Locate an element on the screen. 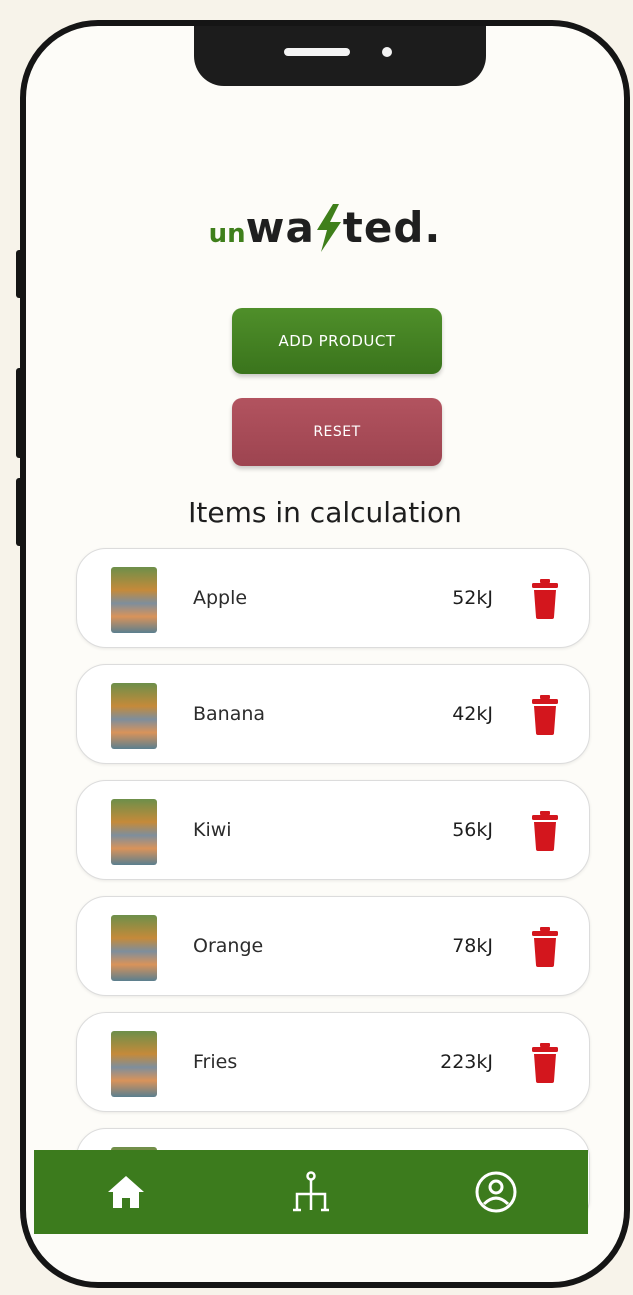  scale-icon is located at coordinates (310, 1191).